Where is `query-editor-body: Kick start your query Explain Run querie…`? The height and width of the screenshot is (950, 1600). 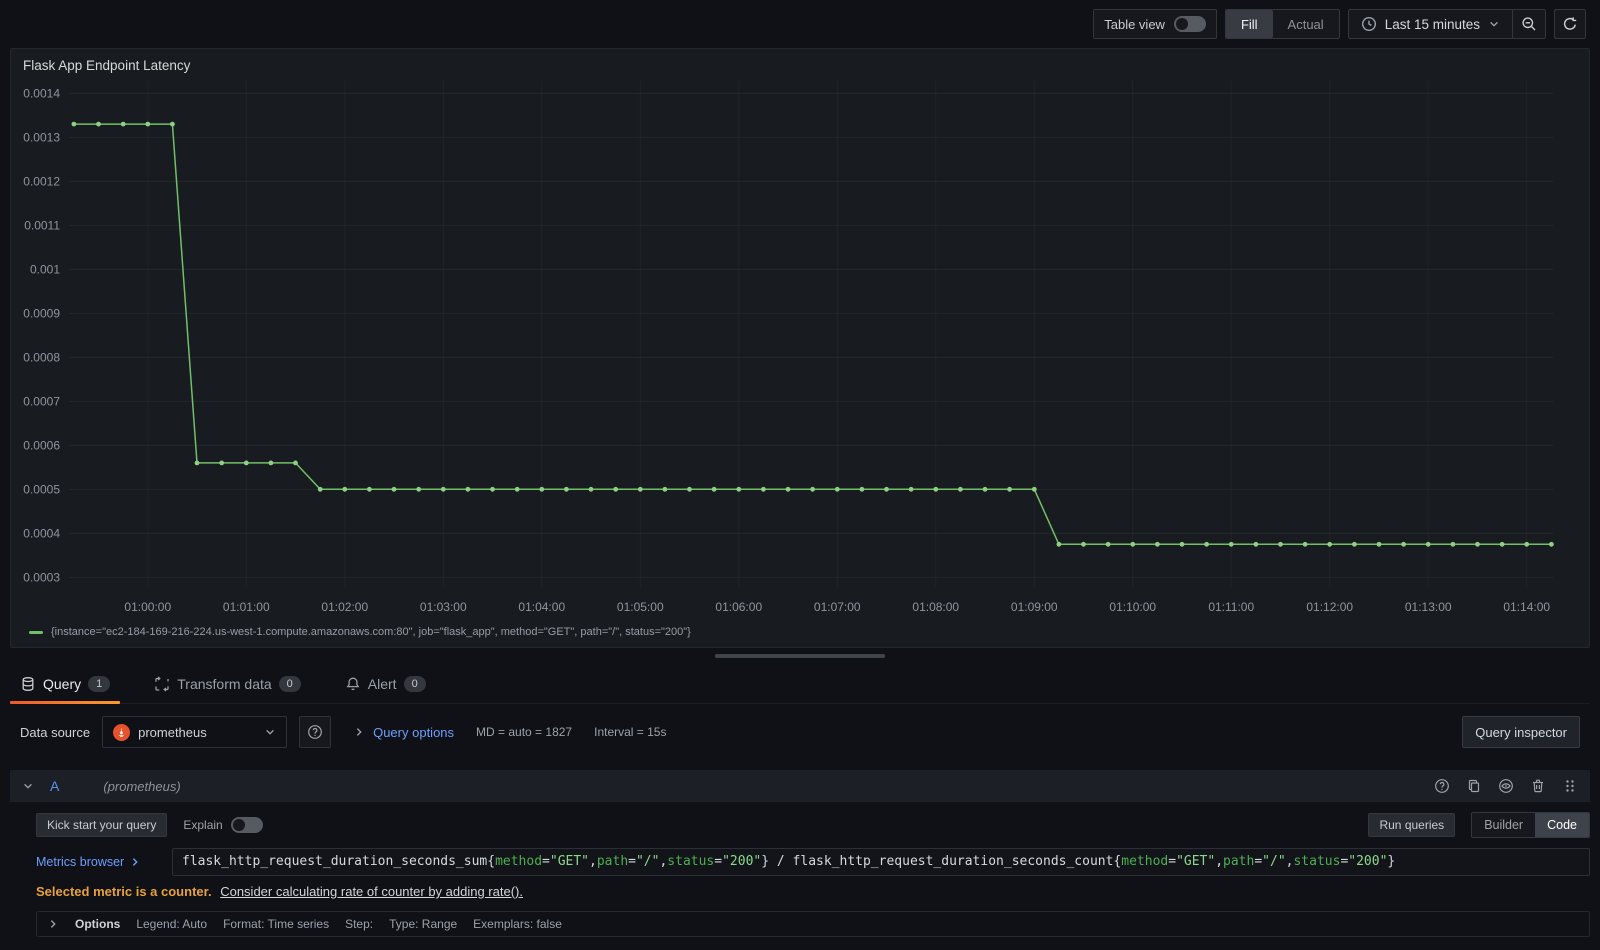 query-editor-body: Kick start your query Explain Run querie… is located at coordinates (800, 869).